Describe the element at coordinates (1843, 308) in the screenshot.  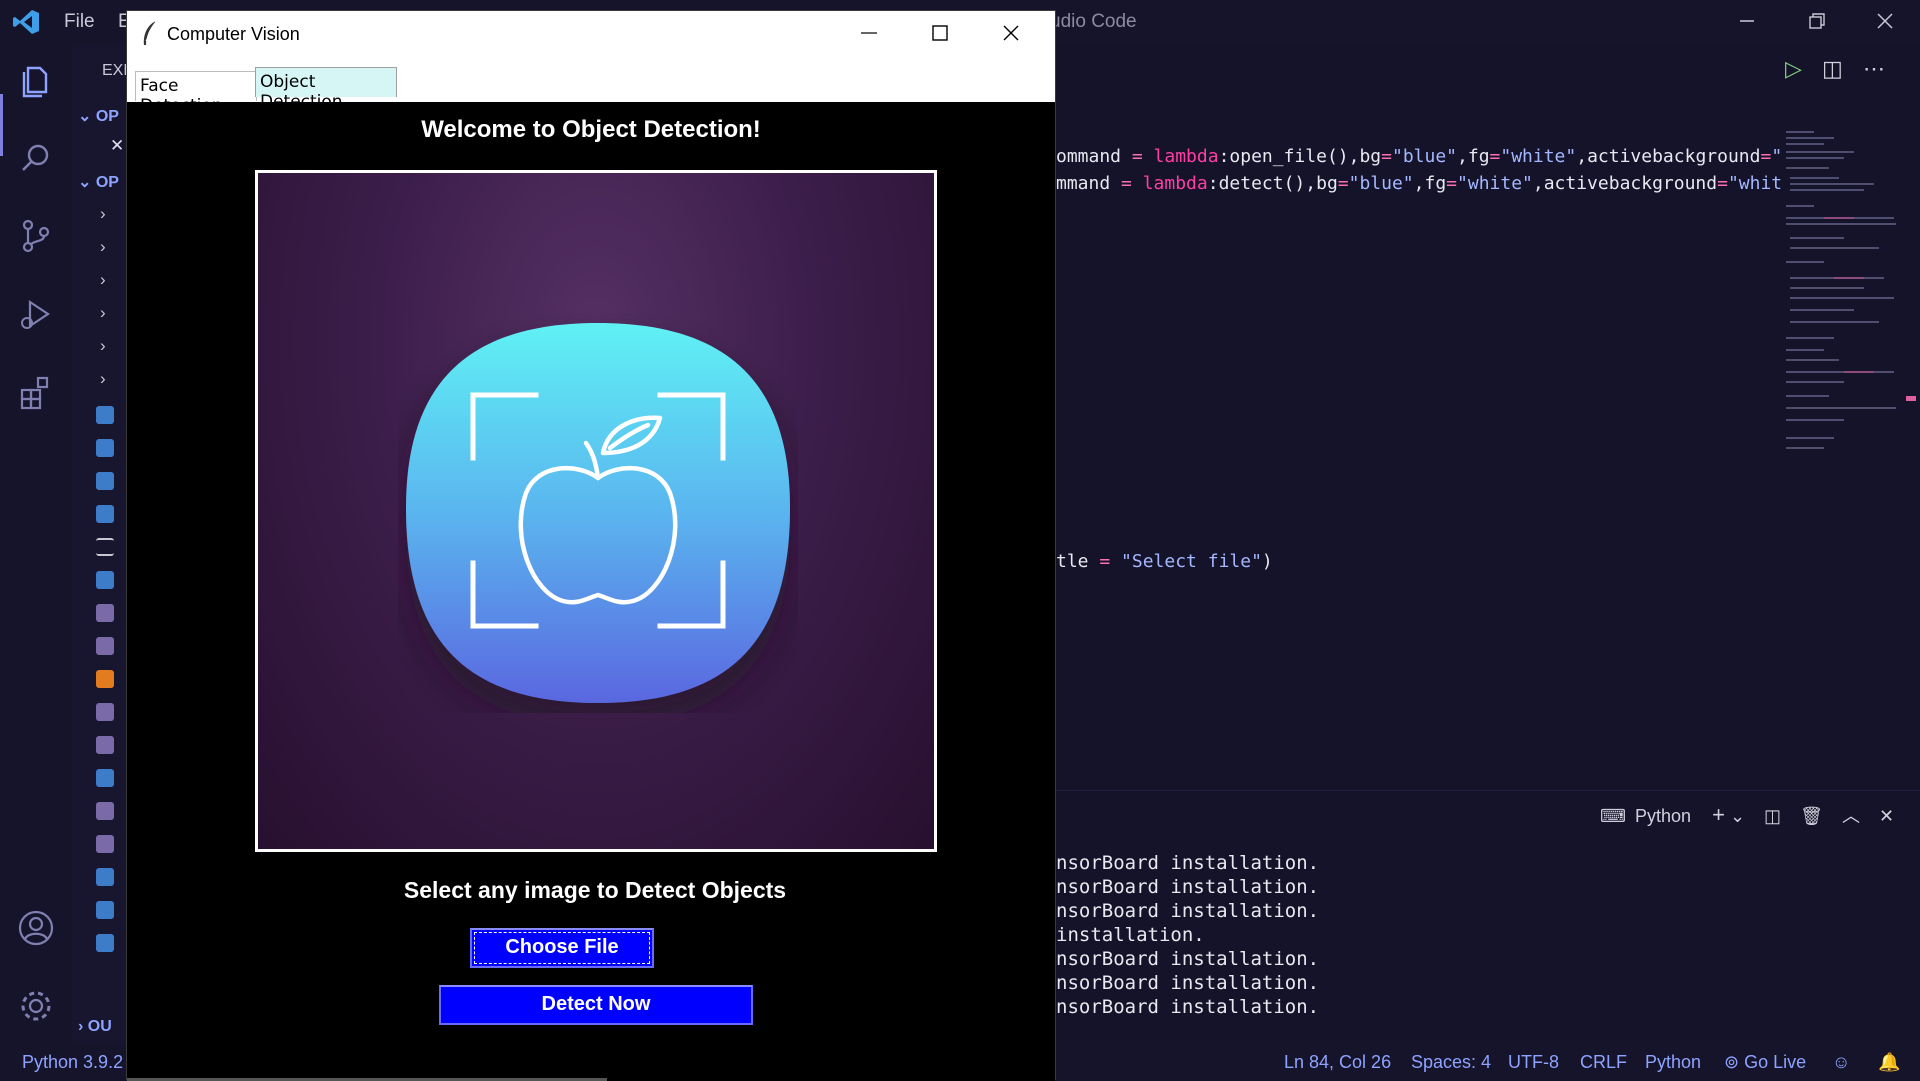
I see `minimap` at that location.